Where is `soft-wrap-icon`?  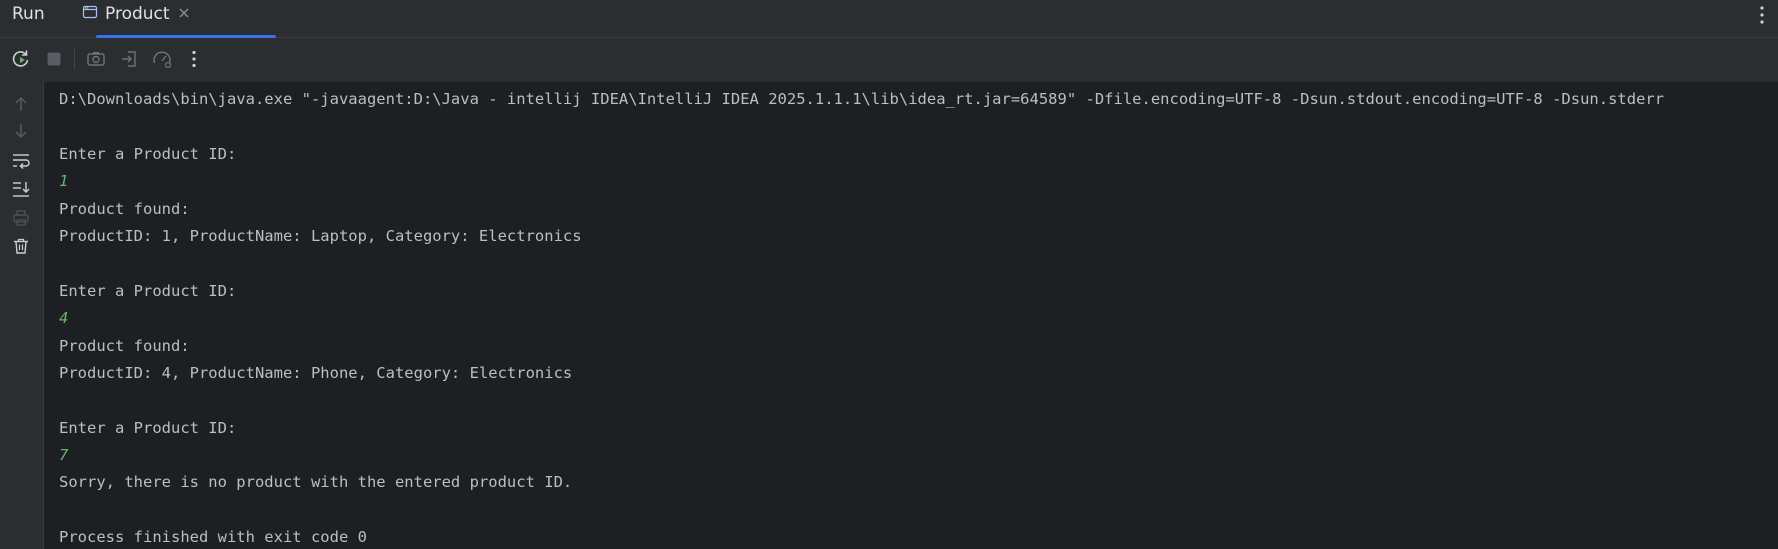 soft-wrap-icon is located at coordinates (21, 161).